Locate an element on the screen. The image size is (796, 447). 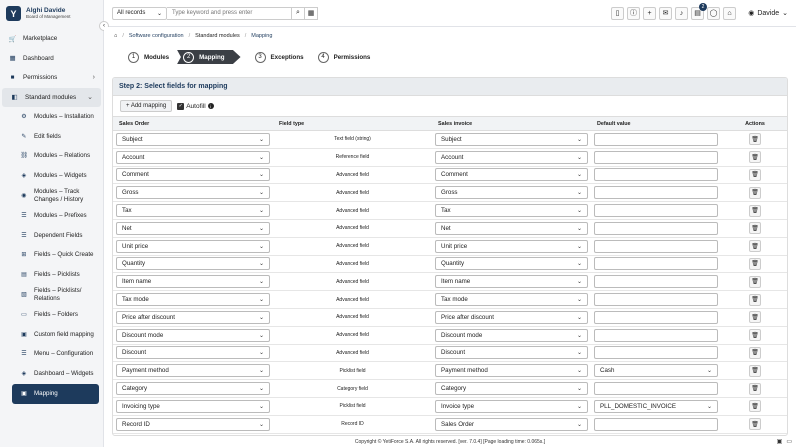
step-exceptions: 3 Exceptions is located at coordinates (279, 57).